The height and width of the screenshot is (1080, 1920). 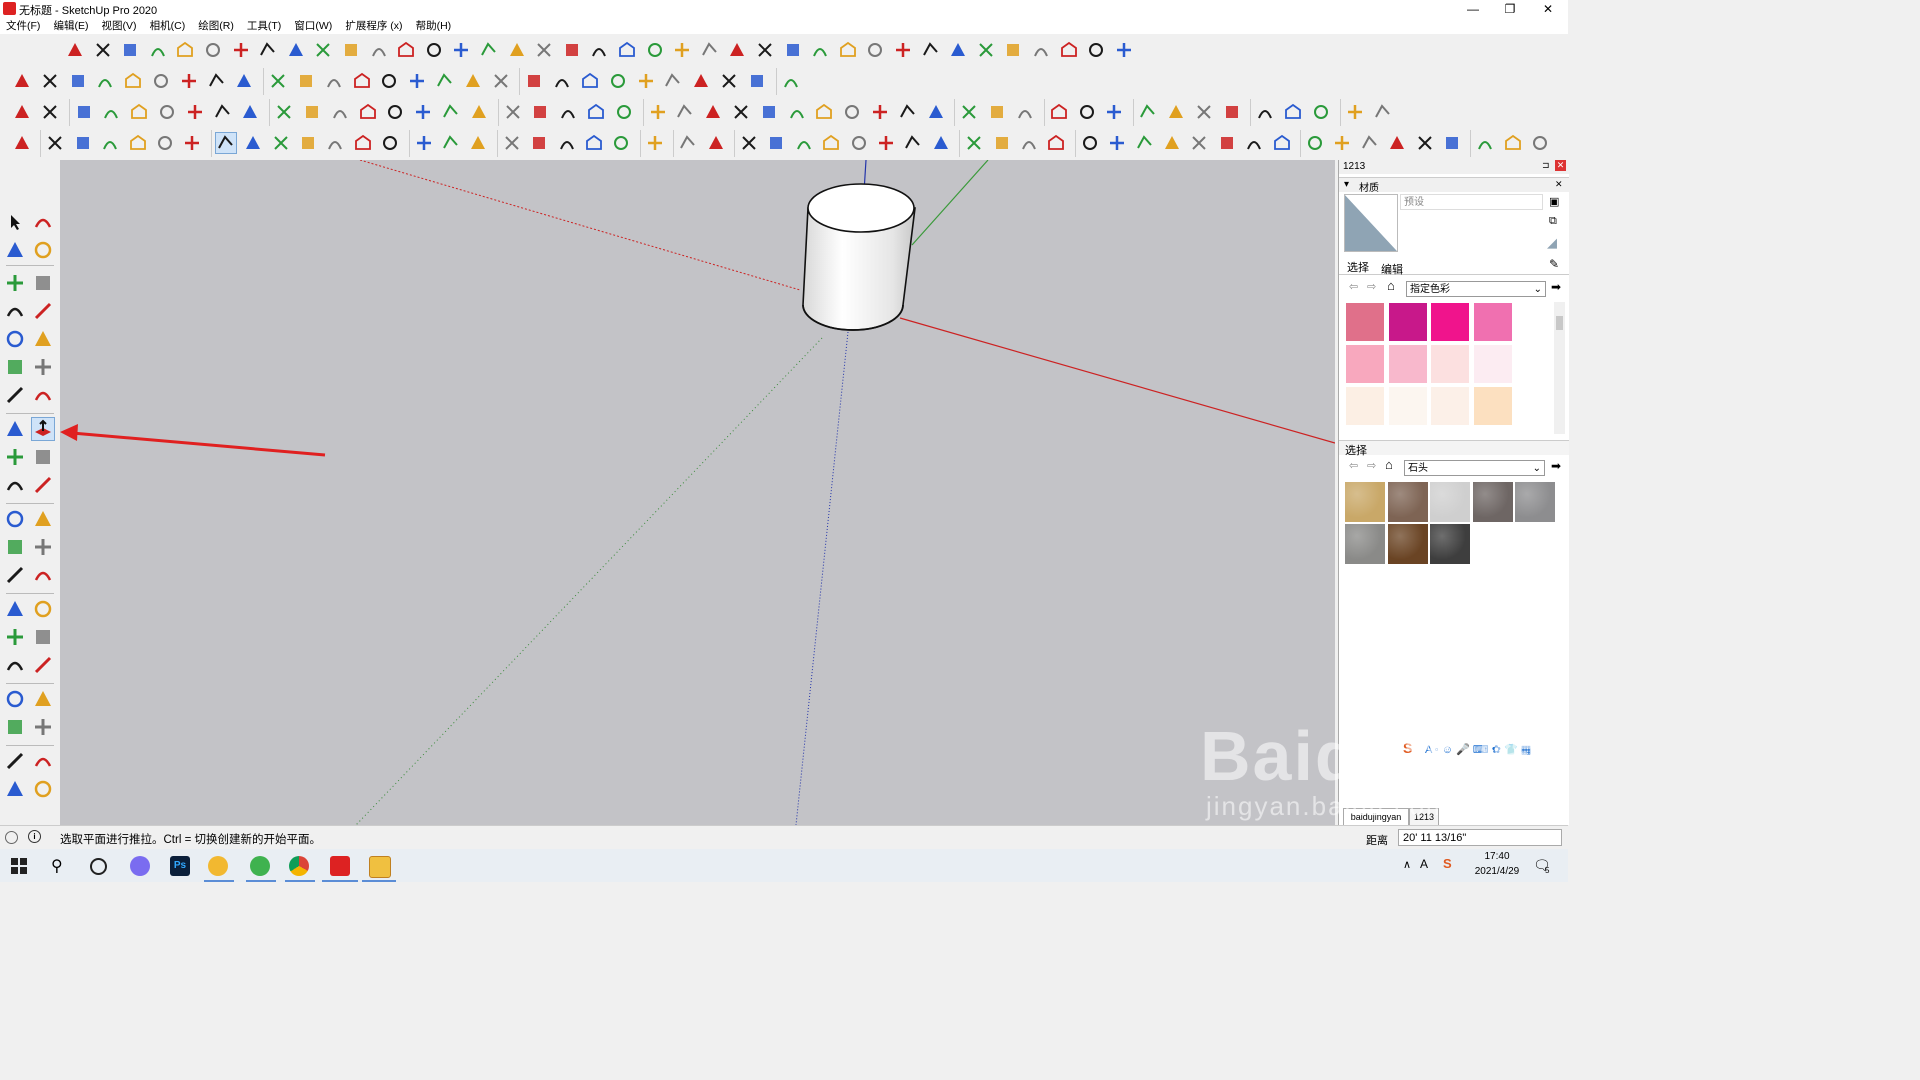 I want to click on tab-select: 选择, so click(x=1358, y=267).